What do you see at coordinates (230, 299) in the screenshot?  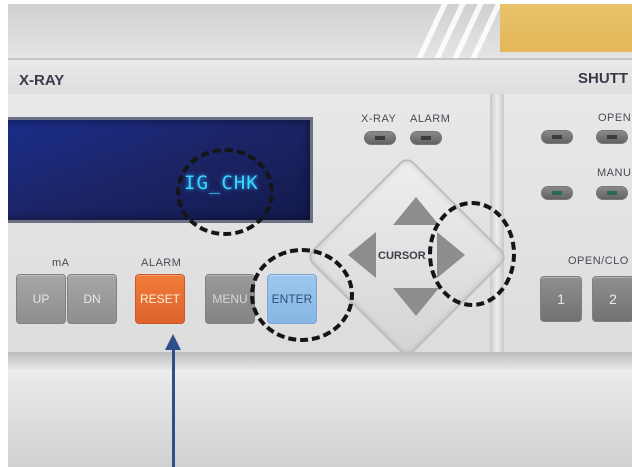 I see `menu-button: MENU` at bounding box center [230, 299].